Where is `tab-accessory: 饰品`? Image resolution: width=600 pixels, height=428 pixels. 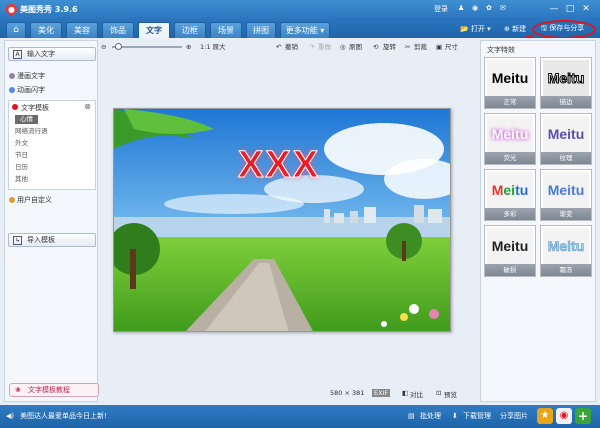 tab-accessory: 饰品 is located at coordinates (118, 30).